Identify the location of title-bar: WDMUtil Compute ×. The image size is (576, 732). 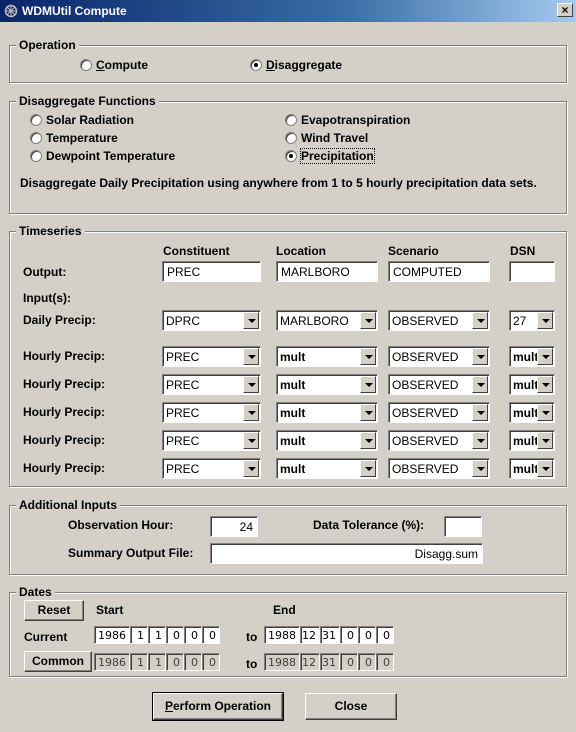
(288, 11).